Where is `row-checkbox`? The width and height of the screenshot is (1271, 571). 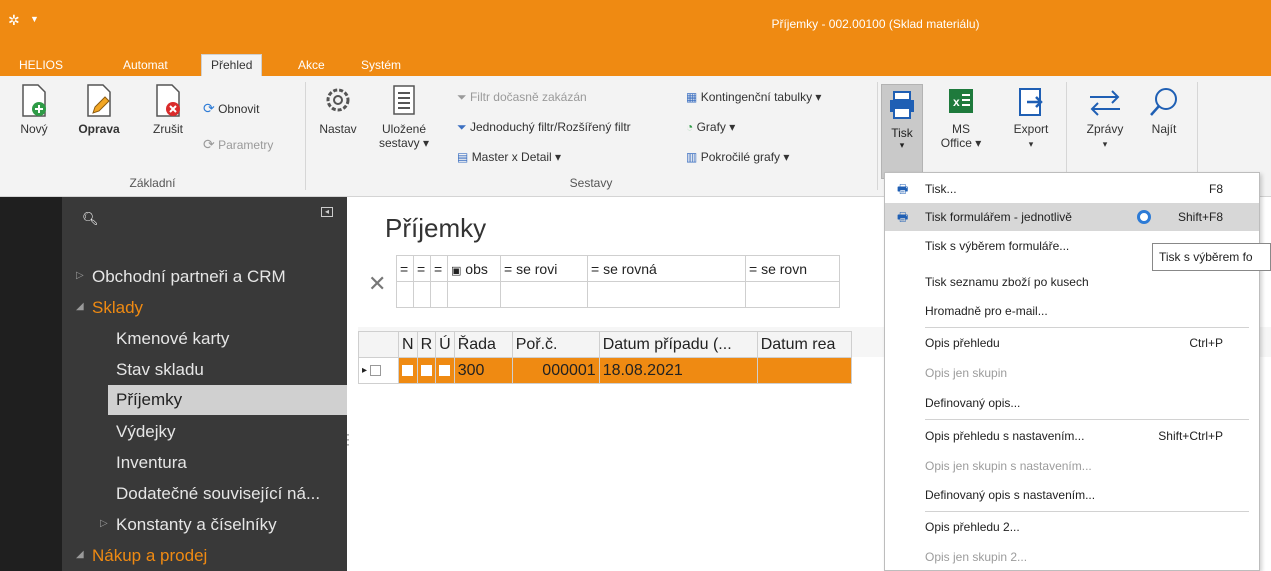 row-checkbox is located at coordinates (375, 370).